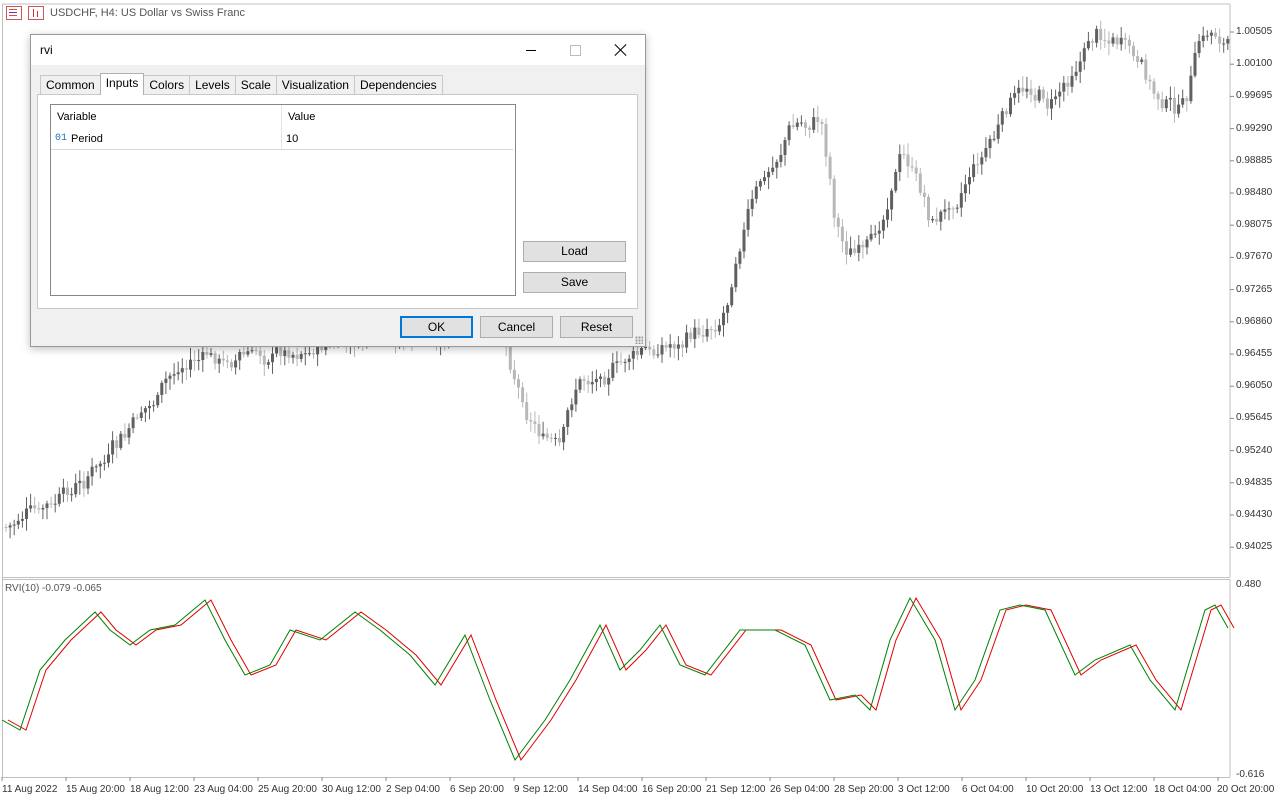  Describe the element at coordinates (574, 282) in the screenshot. I see `save-button: Save` at that location.